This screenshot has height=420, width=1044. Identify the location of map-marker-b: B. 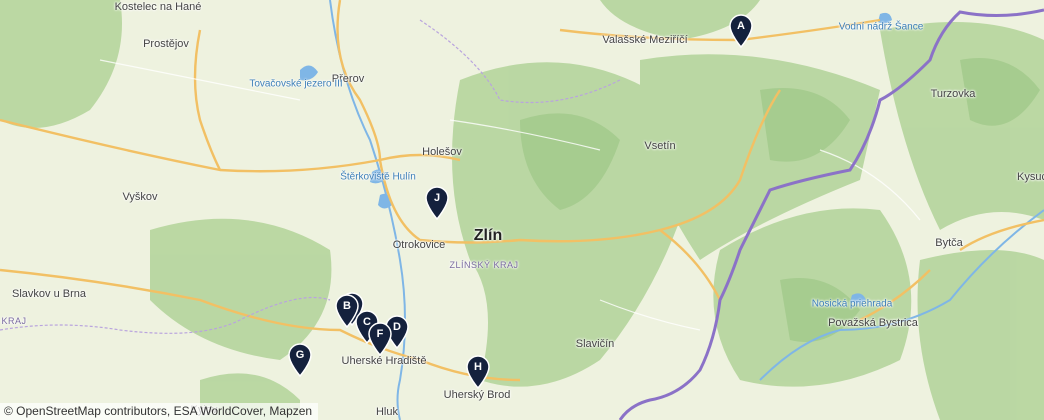
(347, 311).